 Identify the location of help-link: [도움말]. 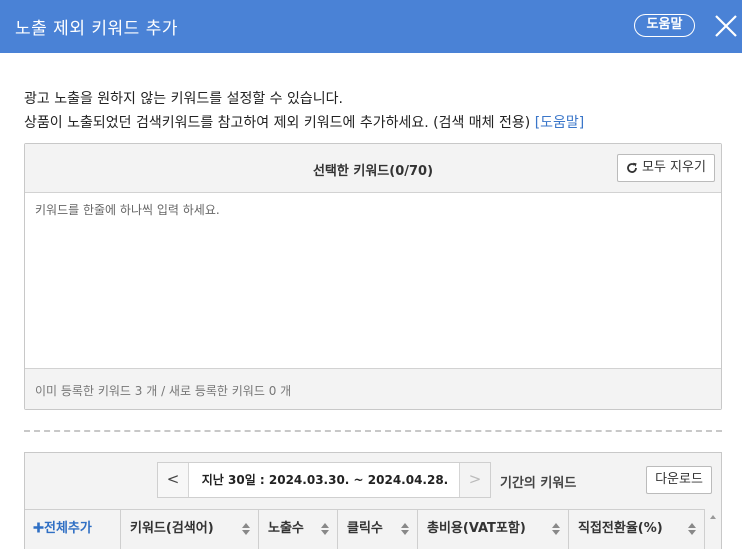
(560, 123).